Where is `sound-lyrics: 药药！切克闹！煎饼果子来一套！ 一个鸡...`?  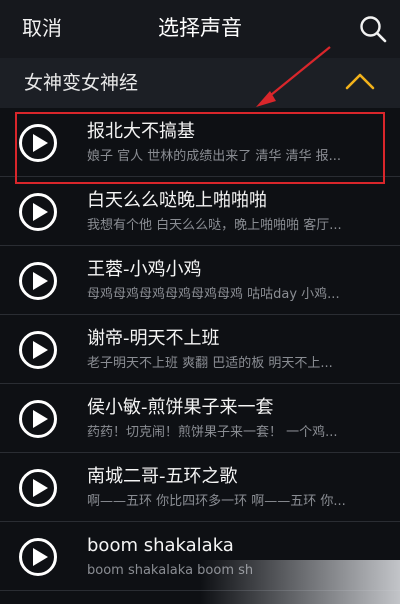 sound-lyrics: 药药！切克闹！煎饼果子来一套！ 一个鸡... is located at coordinates (212, 432).